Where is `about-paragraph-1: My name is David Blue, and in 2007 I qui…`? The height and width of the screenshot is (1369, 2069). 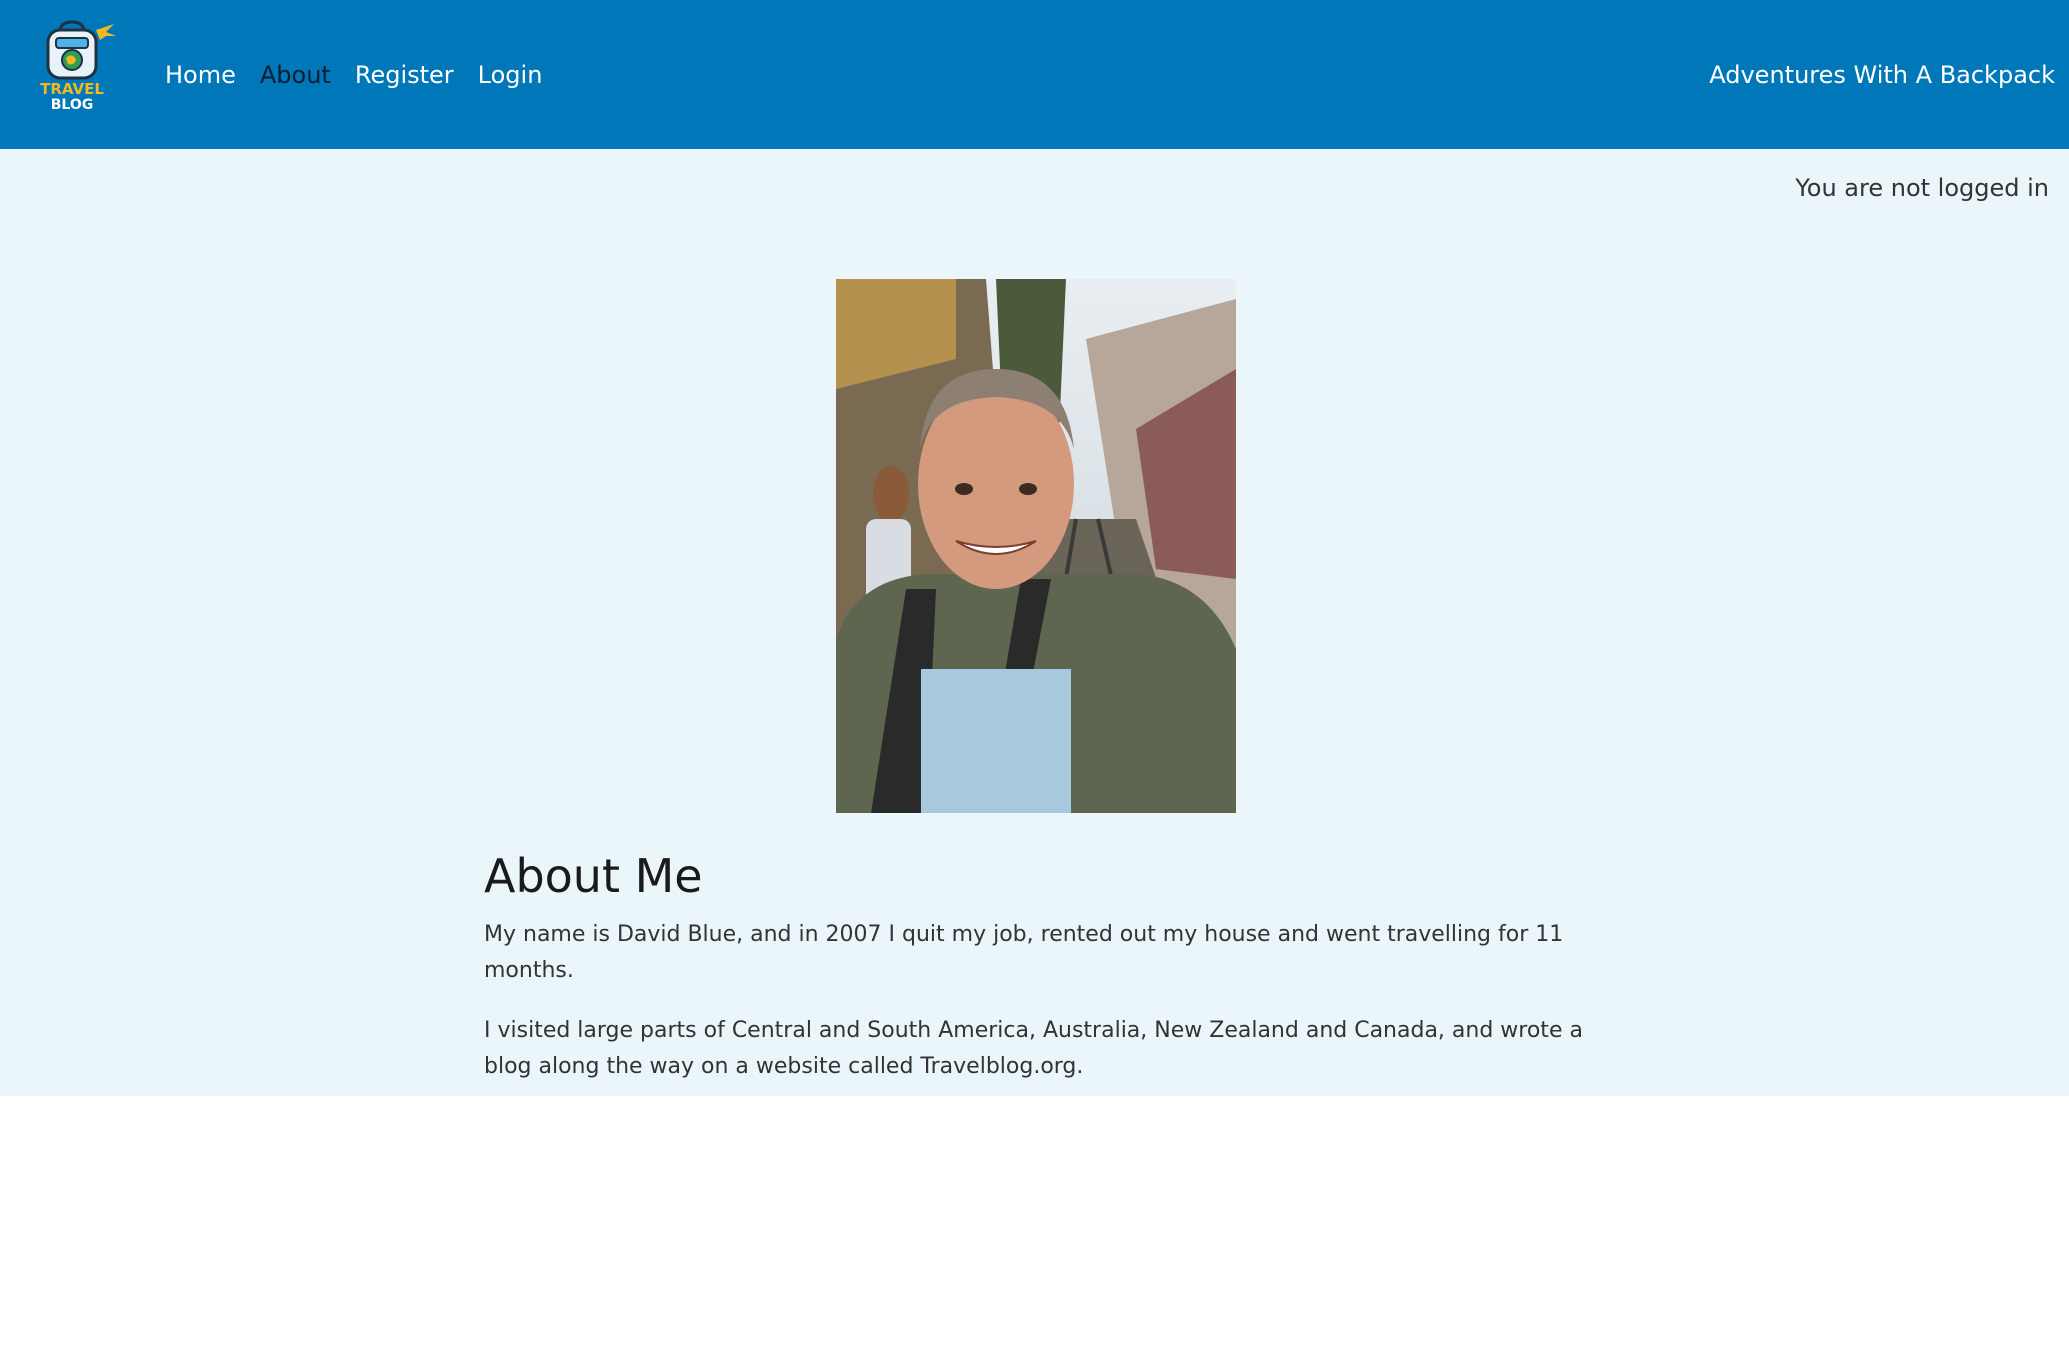
about-paragraph-1: My name is David Blue, and in 2007 I qui… is located at coordinates (1024, 952).